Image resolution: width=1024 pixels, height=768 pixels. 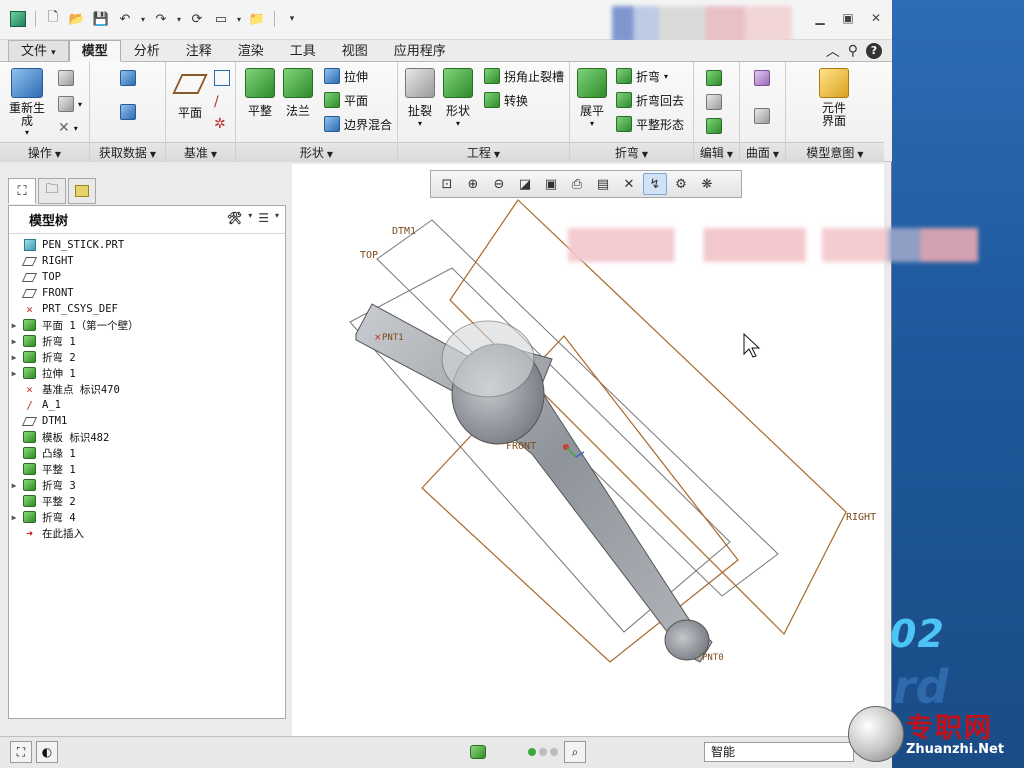 I want to click on tab-view: 视图, so click(x=355, y=51).